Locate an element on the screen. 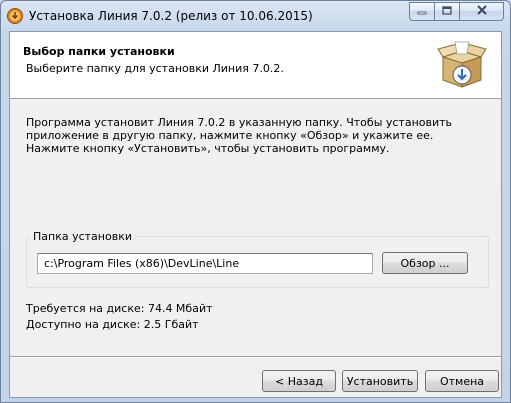  back-button: < Назад is located at coordinates (299, 381).